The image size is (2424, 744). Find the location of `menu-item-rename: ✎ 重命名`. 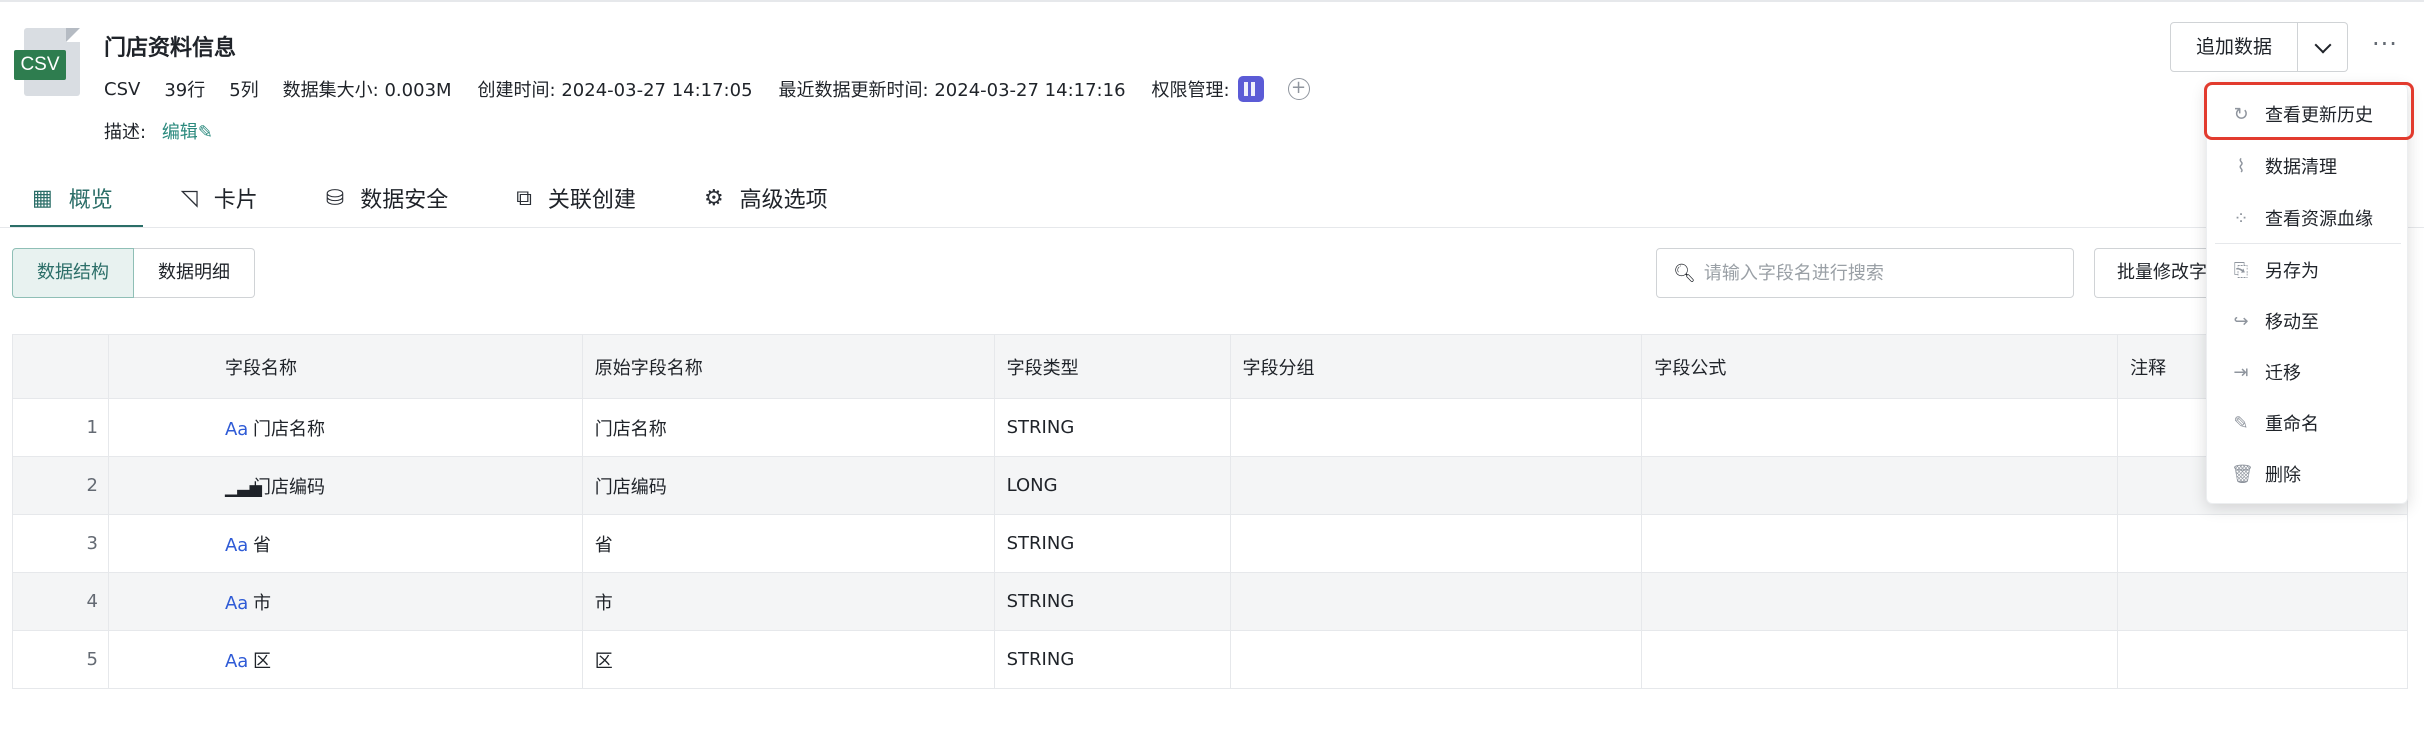

menu-item-rename: ✎ 重命名 is located at coordinates (2308, 423).